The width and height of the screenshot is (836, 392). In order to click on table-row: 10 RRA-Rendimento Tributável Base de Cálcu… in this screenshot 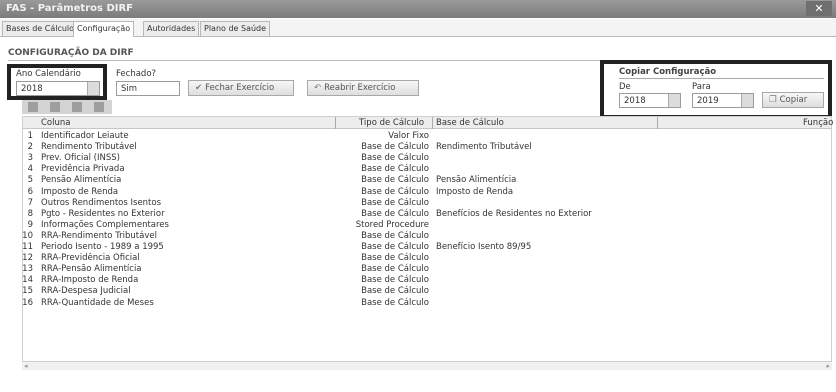, I will do `click(426, 236)`.